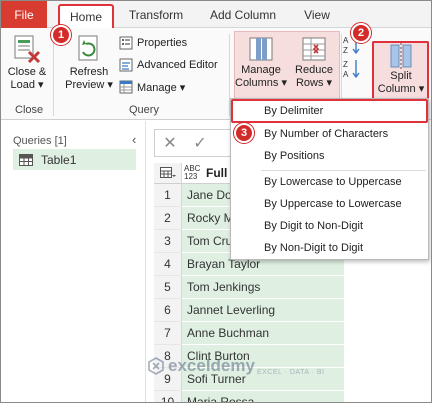 This screenshot has width=432, height=403. I want to click on row-index: 1, so click(168, 195).